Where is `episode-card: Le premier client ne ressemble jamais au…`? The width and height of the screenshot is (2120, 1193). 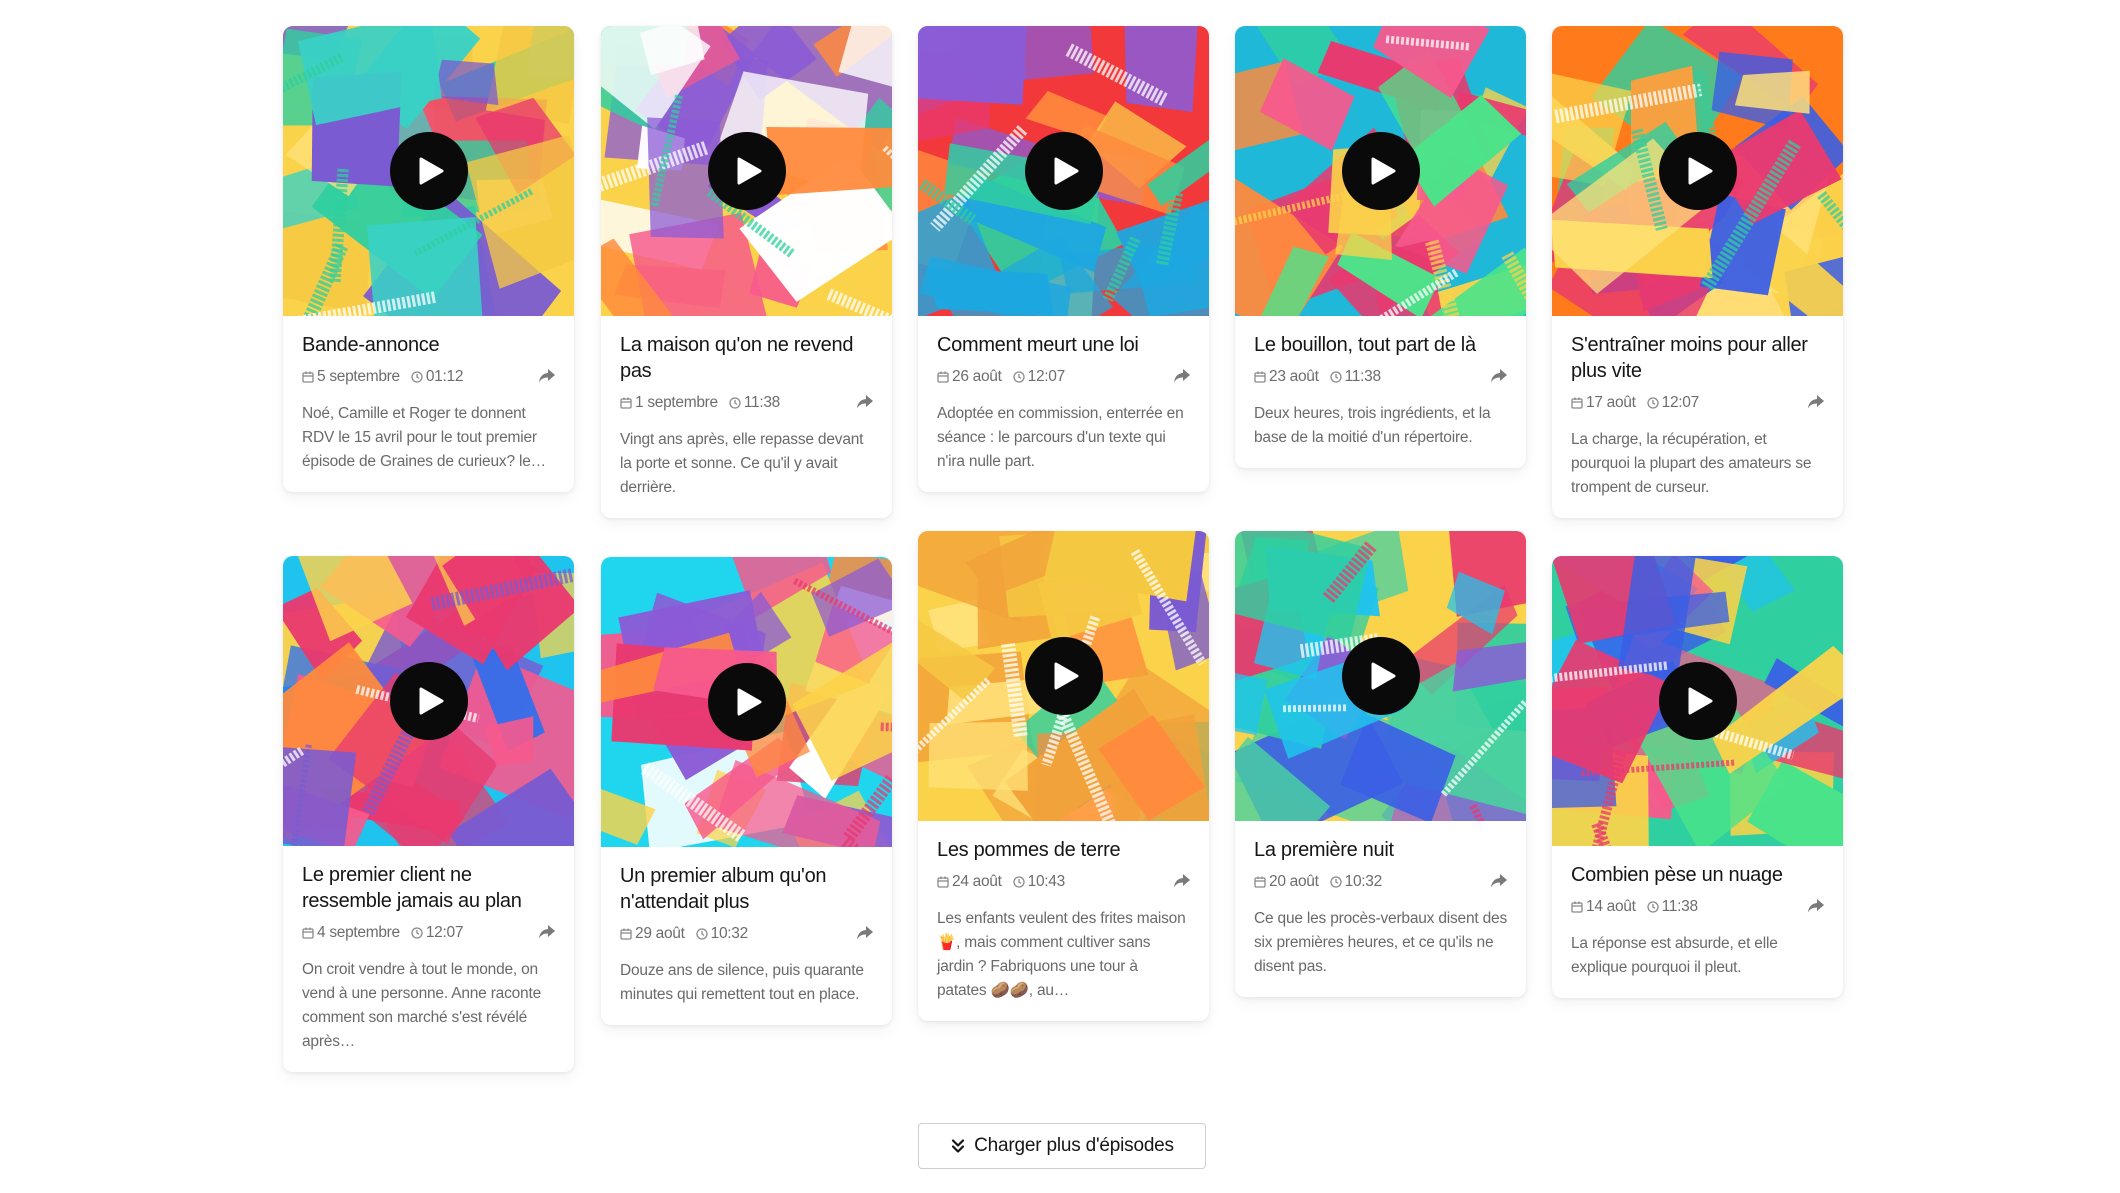 episode-card: Le premier client ne ressemble jamais au… is located at coordinates (428, 814).